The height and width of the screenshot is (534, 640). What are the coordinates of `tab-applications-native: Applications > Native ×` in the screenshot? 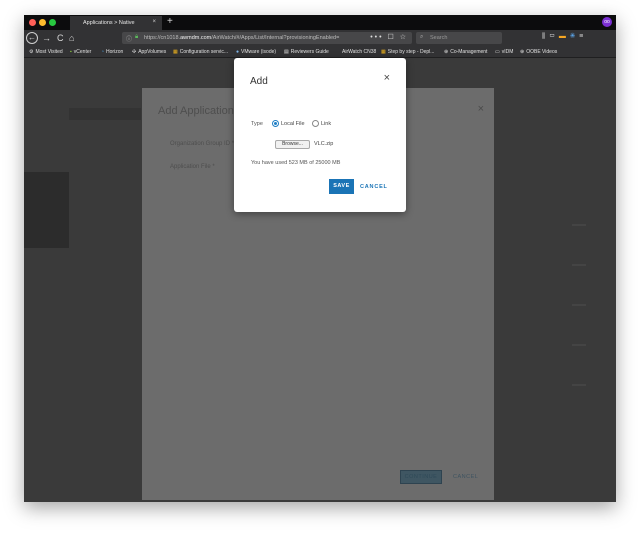 It's located at (116, 23).